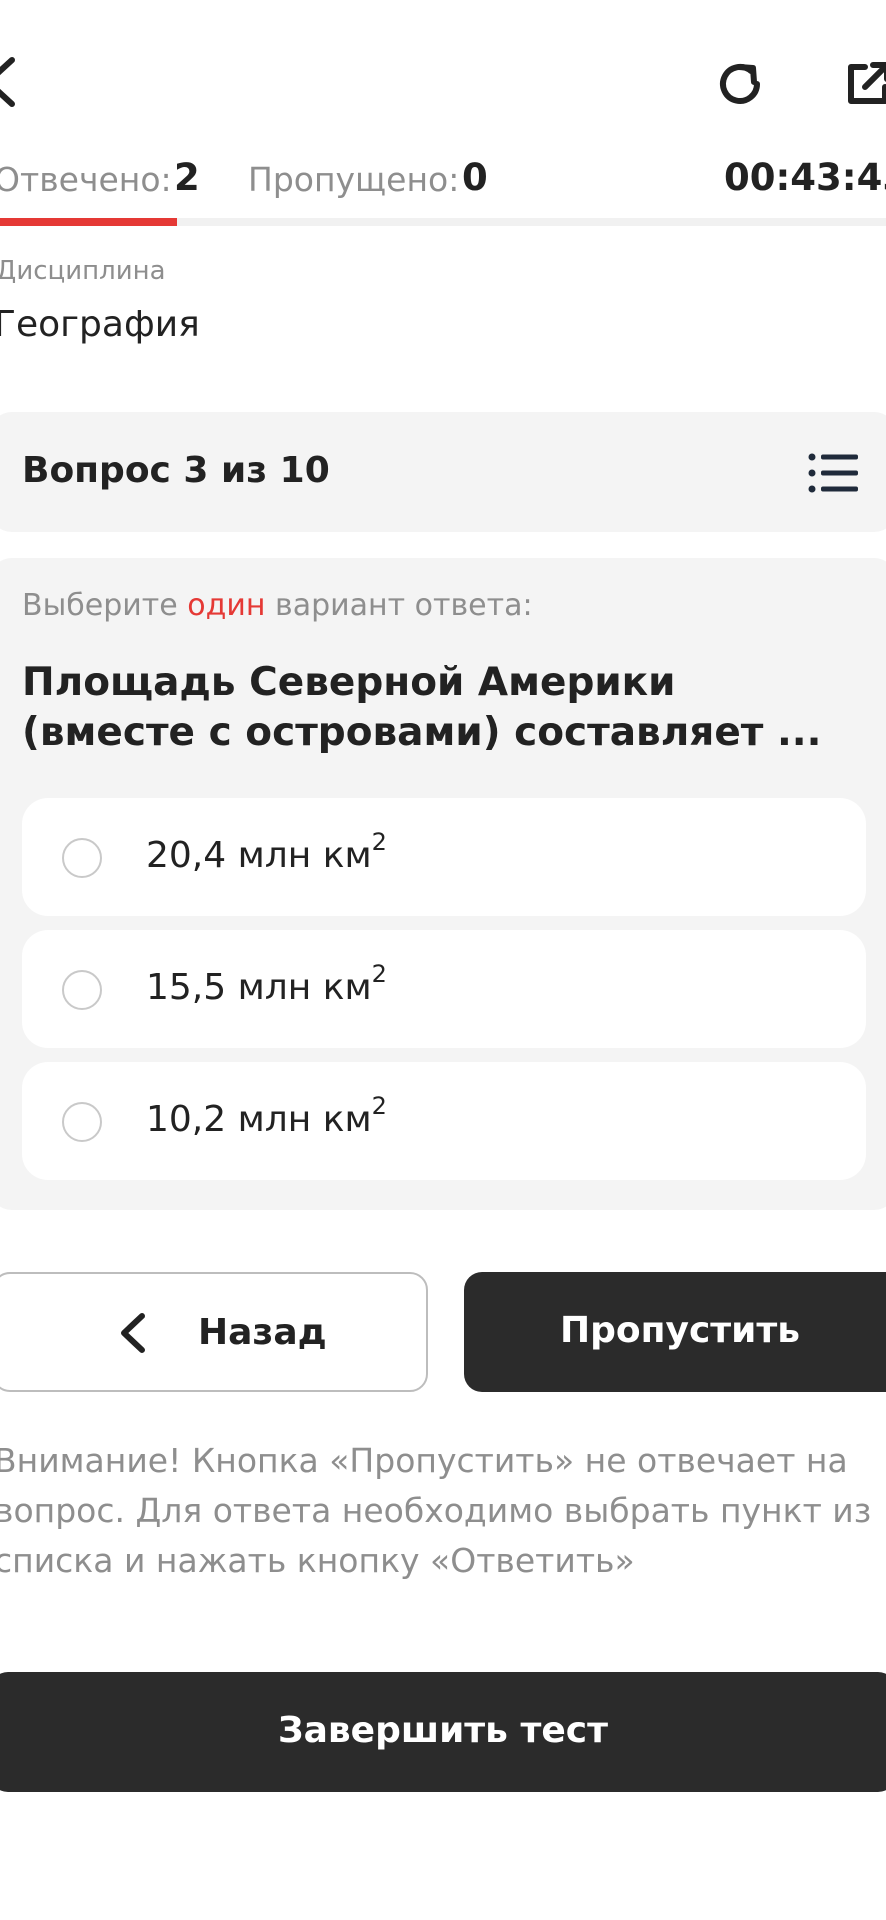 The height and width of the screenshot is (1920, 886). Describe the element at coordinates (805, 177) in the screenshot. I see `timer: 00:43:43` at that location.